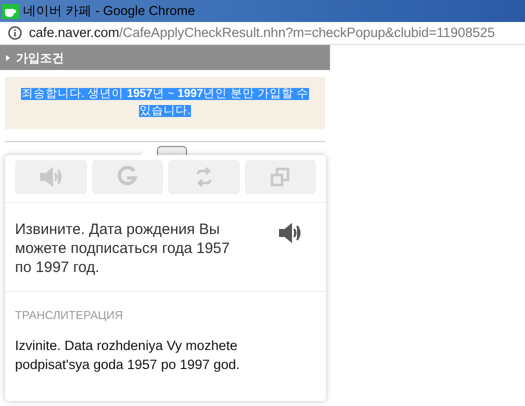 The height and width of the screenshot is (406, 525). Describe the element at coordinates (262, 33) in the screenshot. I see `url-text: cafe.naver.com/CafeApplyCheckResult.nhn?m=checkPopup&clubid=11908525` at that location.